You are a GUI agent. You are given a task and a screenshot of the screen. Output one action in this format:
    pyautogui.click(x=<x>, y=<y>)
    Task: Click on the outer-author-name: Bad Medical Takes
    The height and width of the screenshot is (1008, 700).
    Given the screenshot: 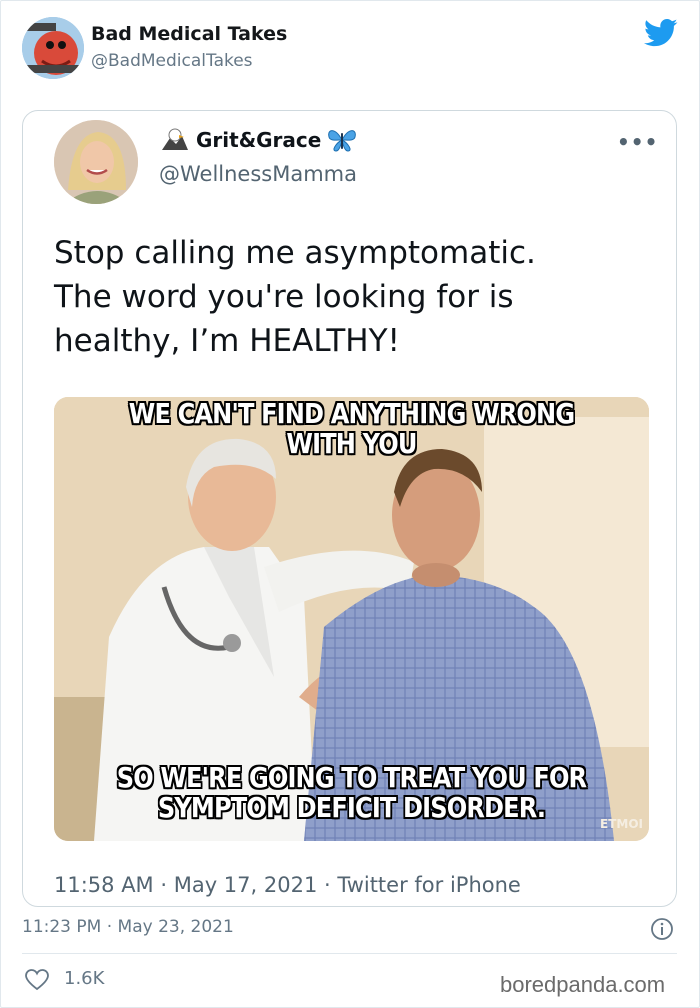 What is the action you would take?
    pyautogui.click(x=189, y=34)
    